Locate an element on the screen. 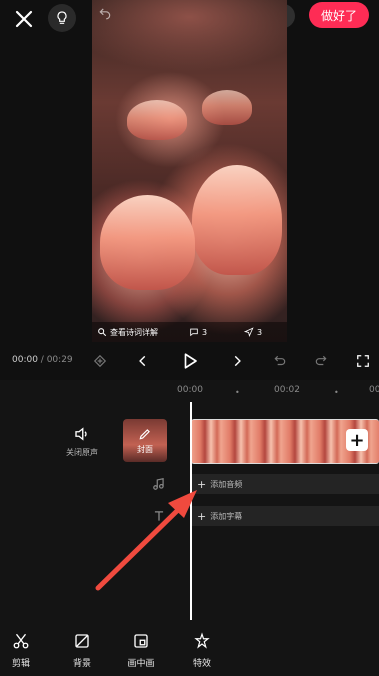 This screenshot has height=676, width=379. playhead is located at coordinates (191, 511).